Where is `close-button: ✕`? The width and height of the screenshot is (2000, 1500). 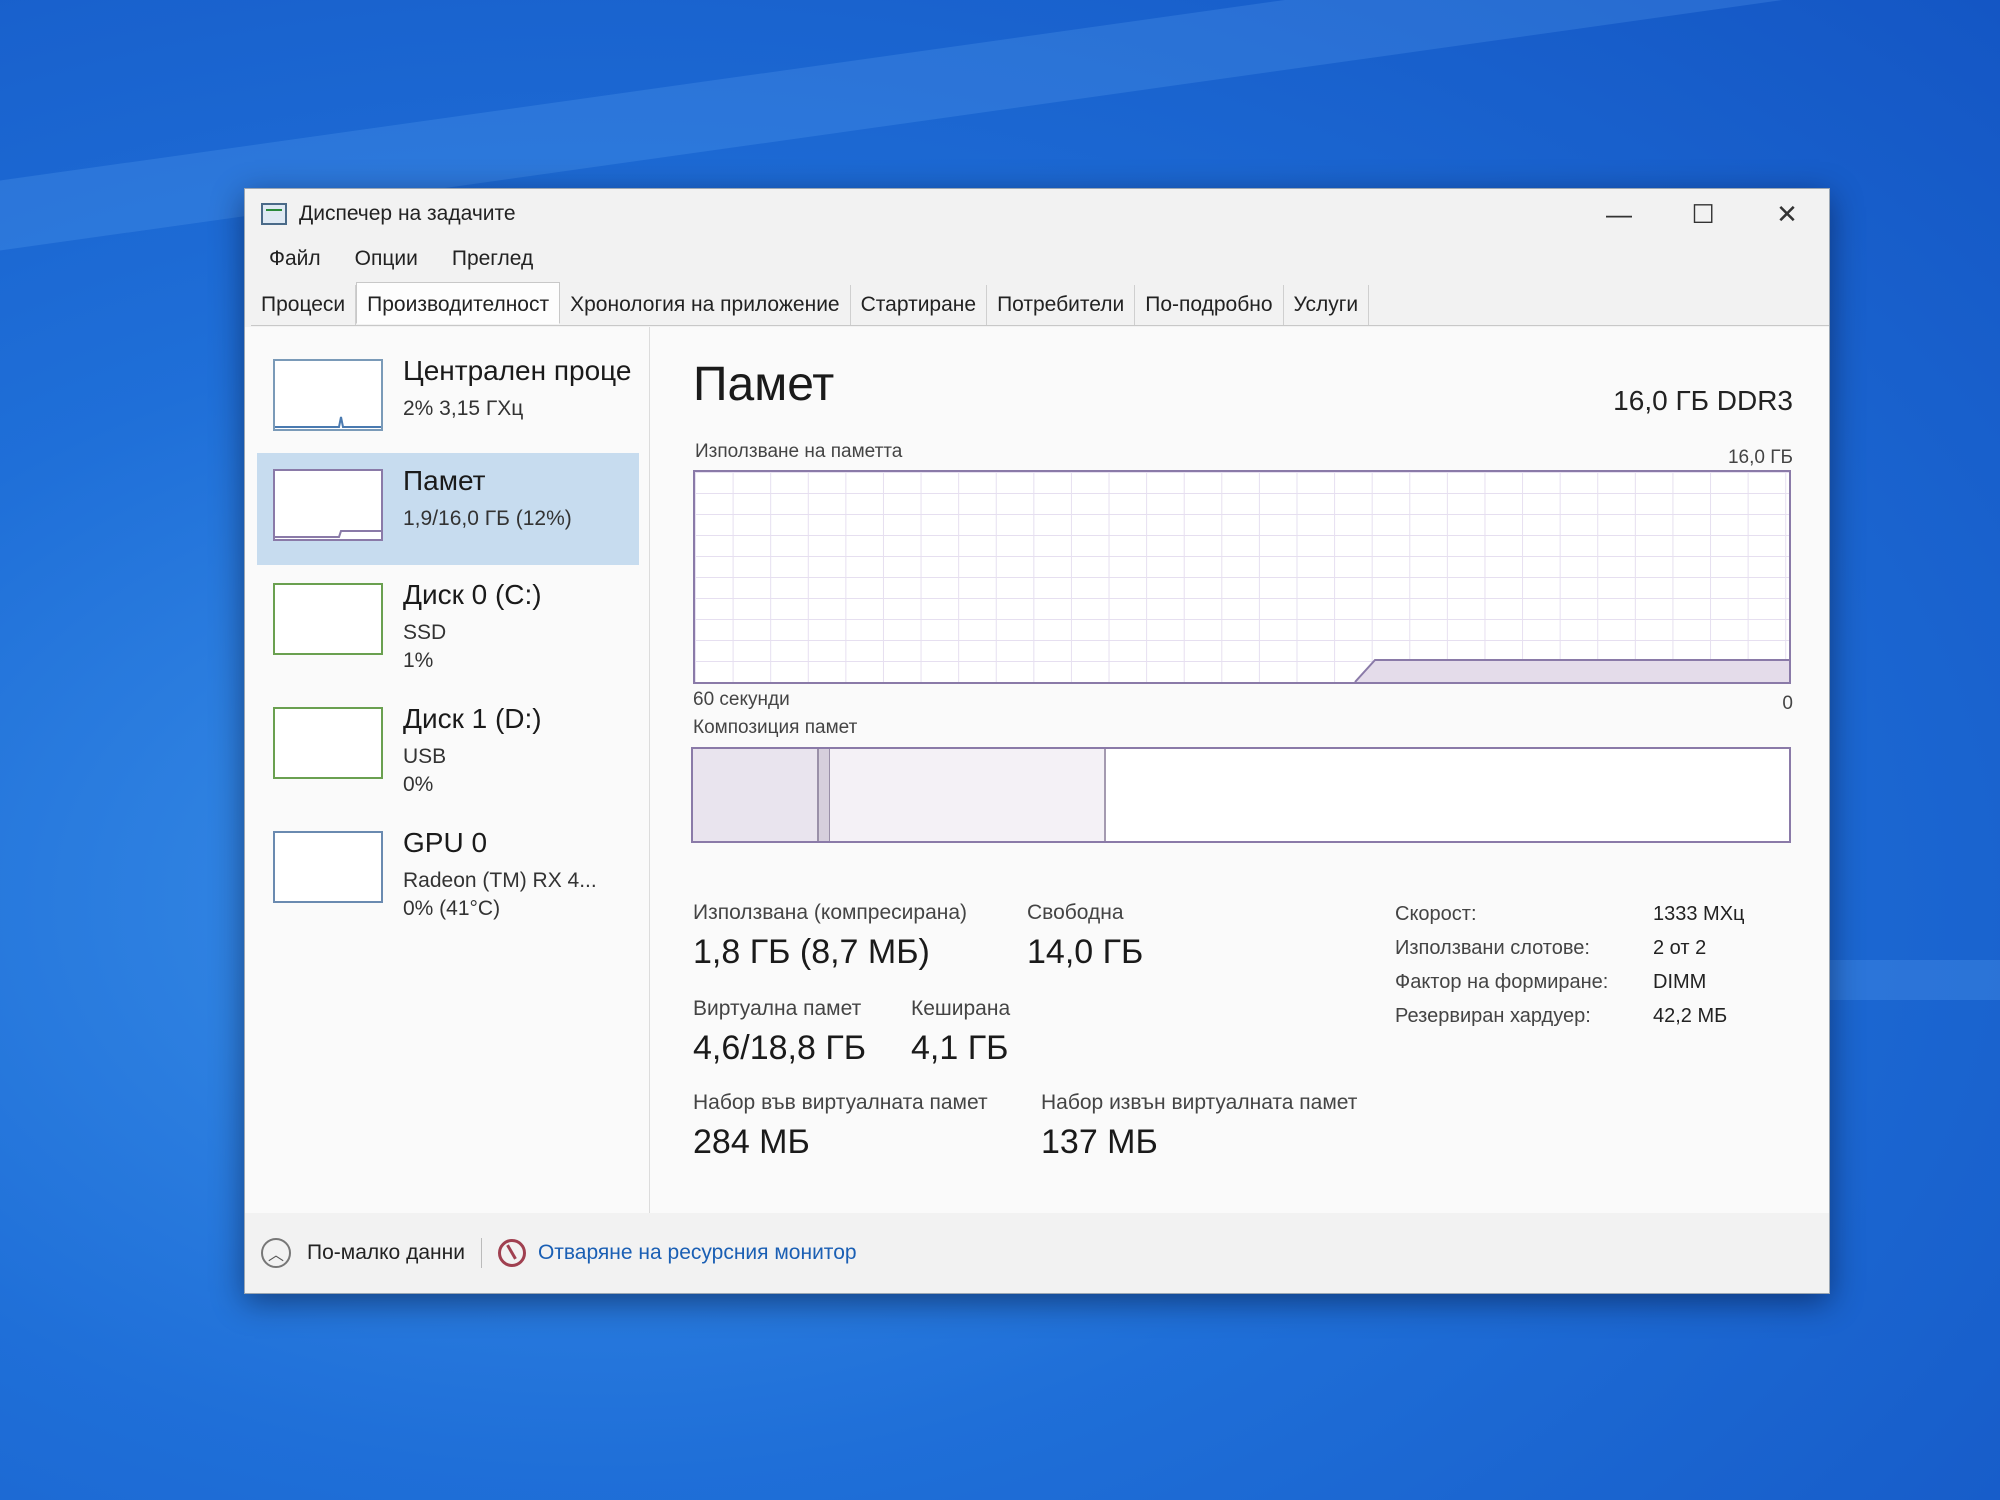 close-button: ✕ is located at coordinates (1787, 214).